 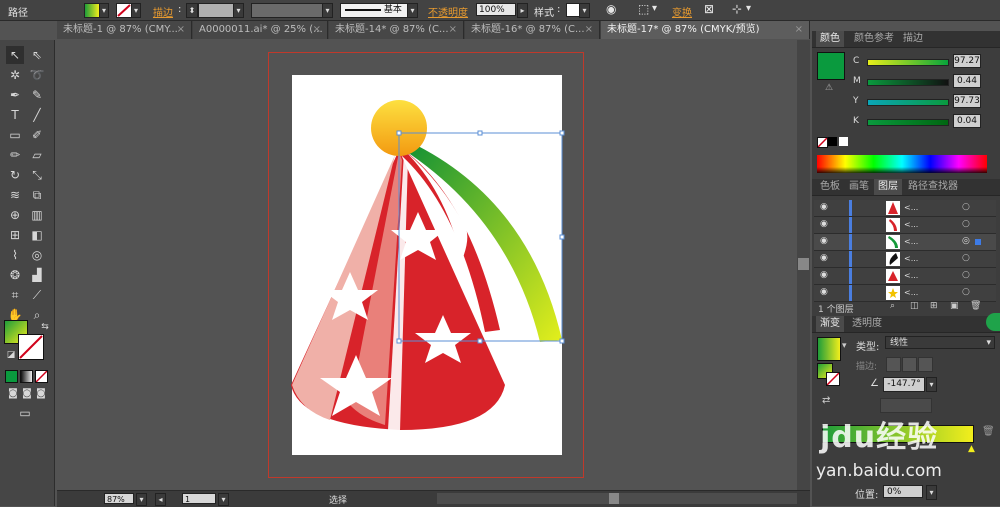 What do you see at coordinates (931, 384) in the screenshot?
I see `angle-dropdown: ▾` at bounding box center [931, 384].